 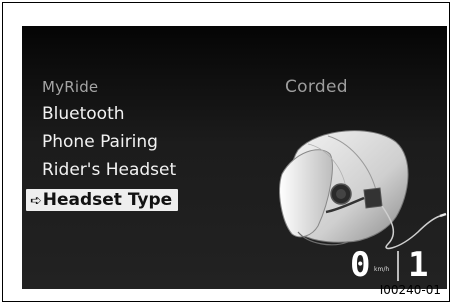 What do you see at coordinates (316, 87) in the screenshot?
I see `headset-type-value: Corded` at bounding box center [316, 87].